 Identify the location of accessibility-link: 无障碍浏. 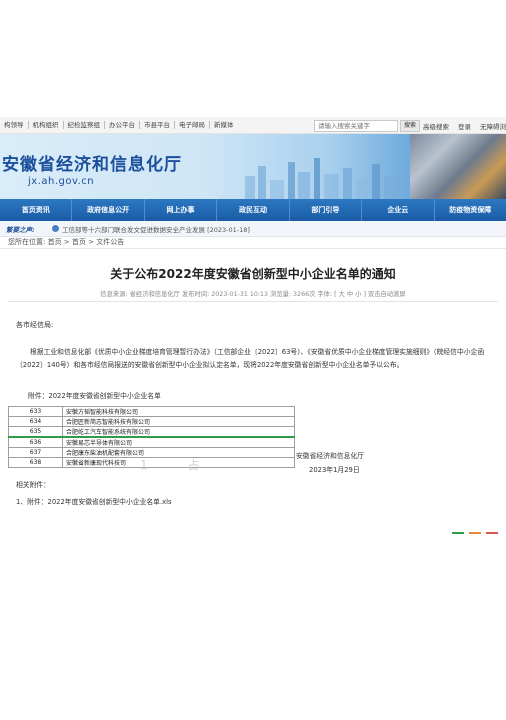
(493, 127).